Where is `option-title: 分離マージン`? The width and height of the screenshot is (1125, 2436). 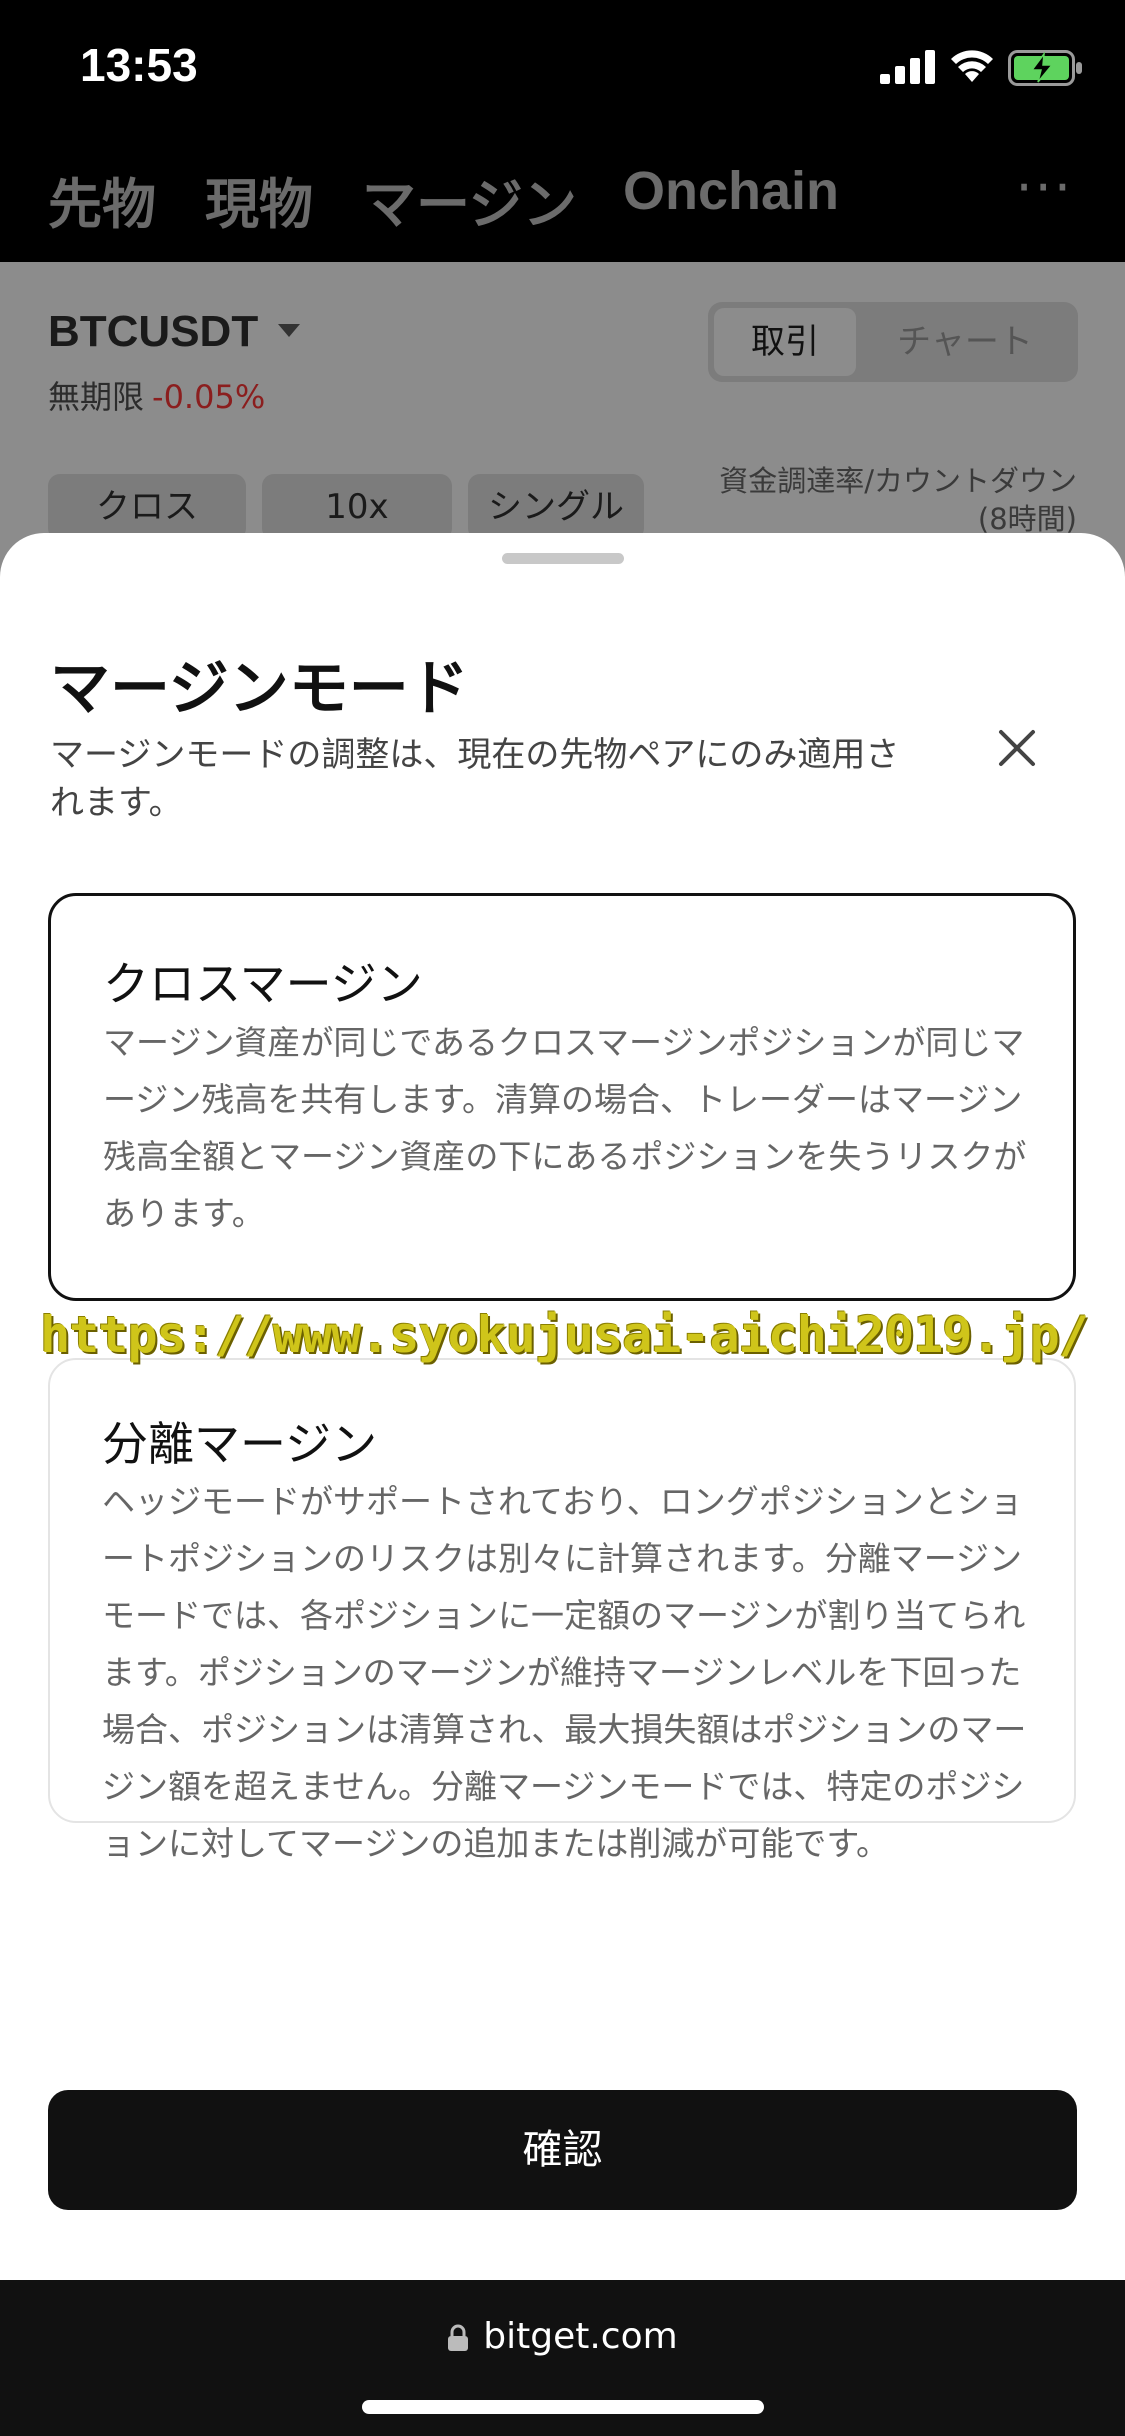
option-title: 分離マージン is located at coordinates (240, 1444).